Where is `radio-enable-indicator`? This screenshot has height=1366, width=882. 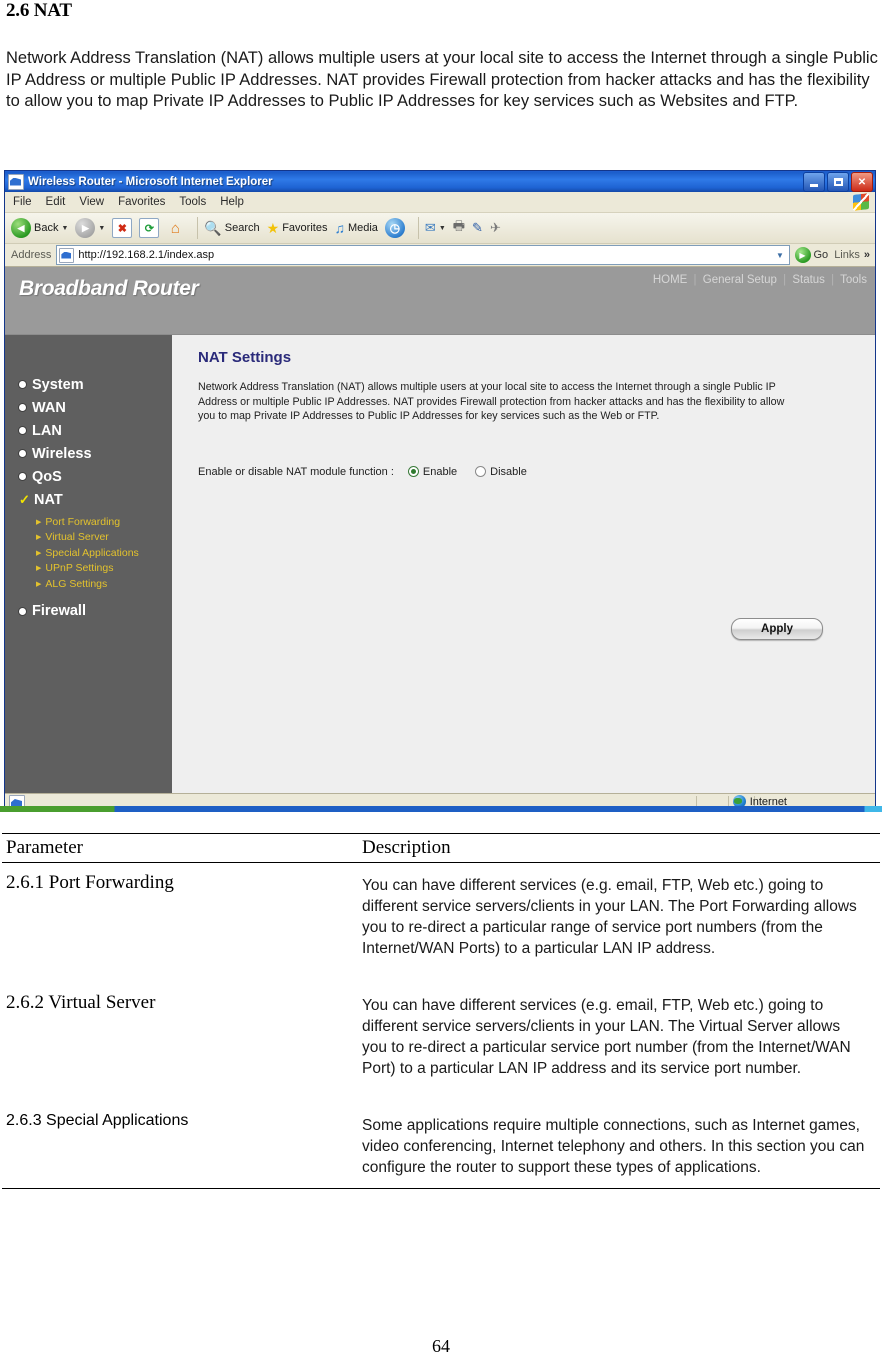 radio-enable-indicator is located at coordinates (413, 471).